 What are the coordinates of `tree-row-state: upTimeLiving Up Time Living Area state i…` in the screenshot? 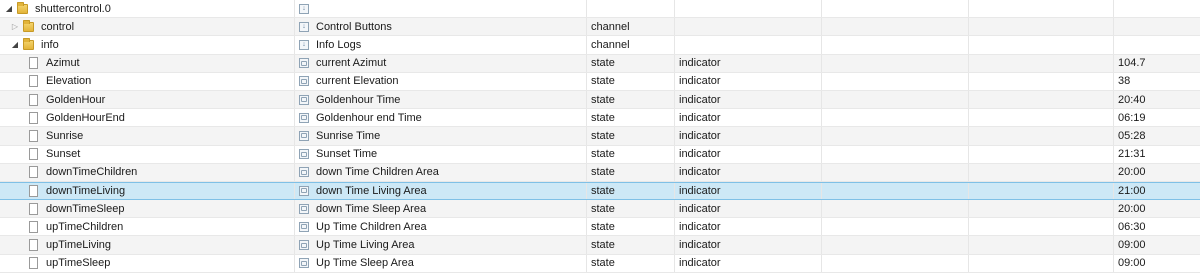 It's located at (600, 245).